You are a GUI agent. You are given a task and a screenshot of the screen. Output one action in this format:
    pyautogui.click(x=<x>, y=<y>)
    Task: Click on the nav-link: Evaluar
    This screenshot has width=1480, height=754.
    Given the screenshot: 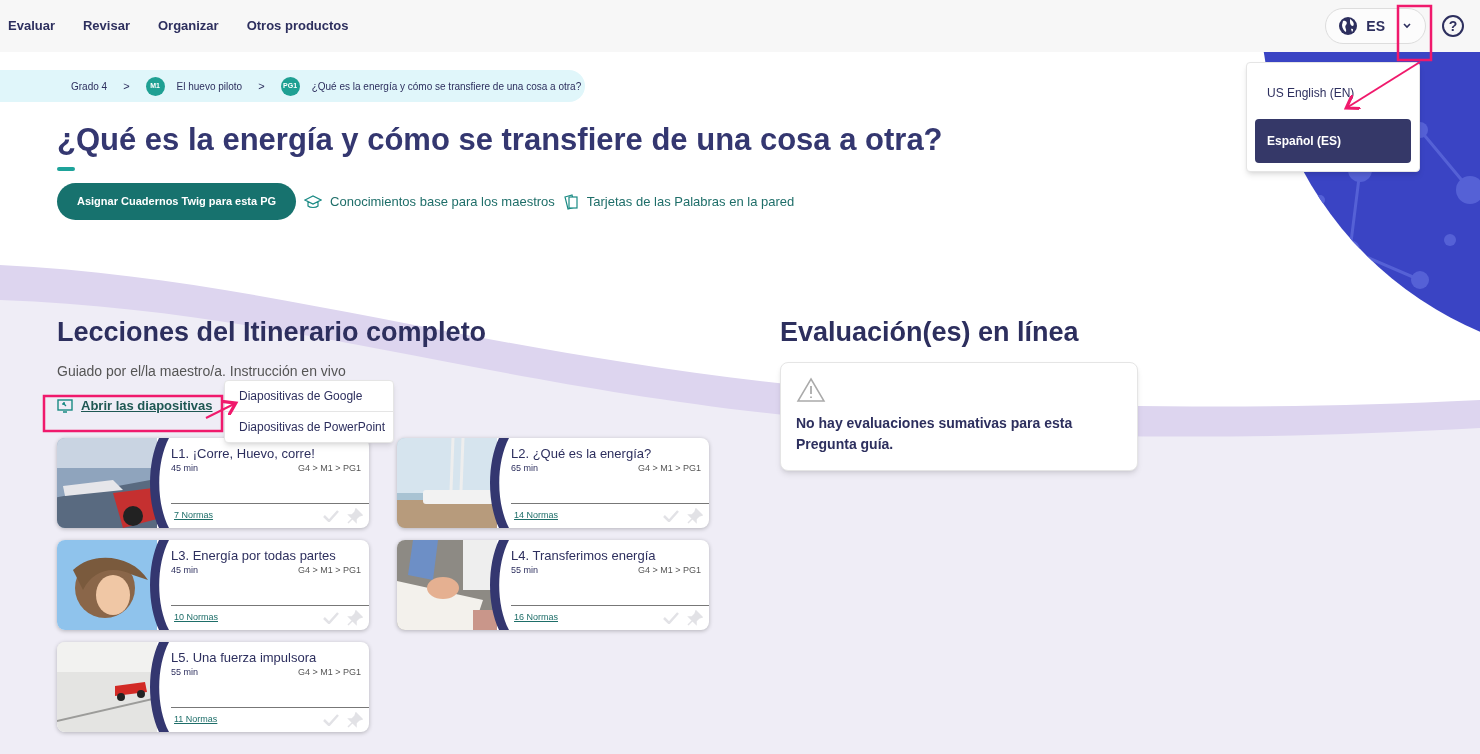 What is the action you would take?
    pyautogui.click(x=31, y=26)
    